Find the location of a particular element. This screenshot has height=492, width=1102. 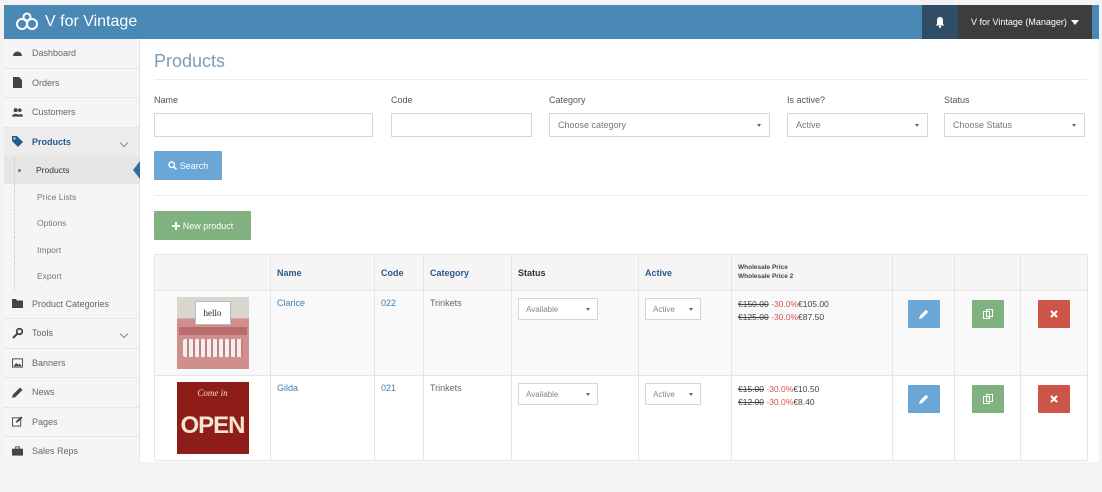

new-price: €8.40 is located at coordinates (804, 402).